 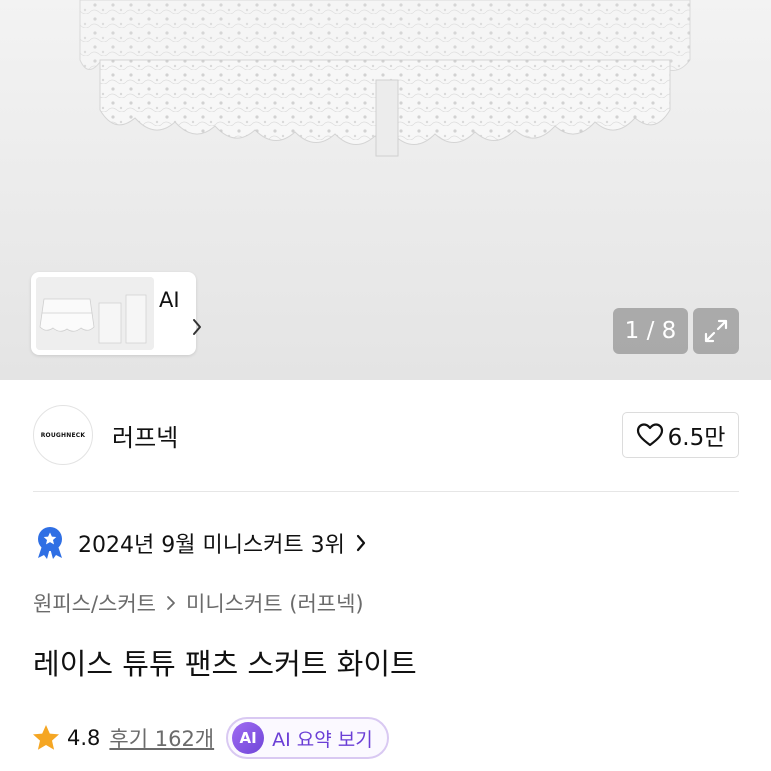 I want to click on ranking-link: 2024년 9월 미니스커트 3위, so click(x=200, y=543).